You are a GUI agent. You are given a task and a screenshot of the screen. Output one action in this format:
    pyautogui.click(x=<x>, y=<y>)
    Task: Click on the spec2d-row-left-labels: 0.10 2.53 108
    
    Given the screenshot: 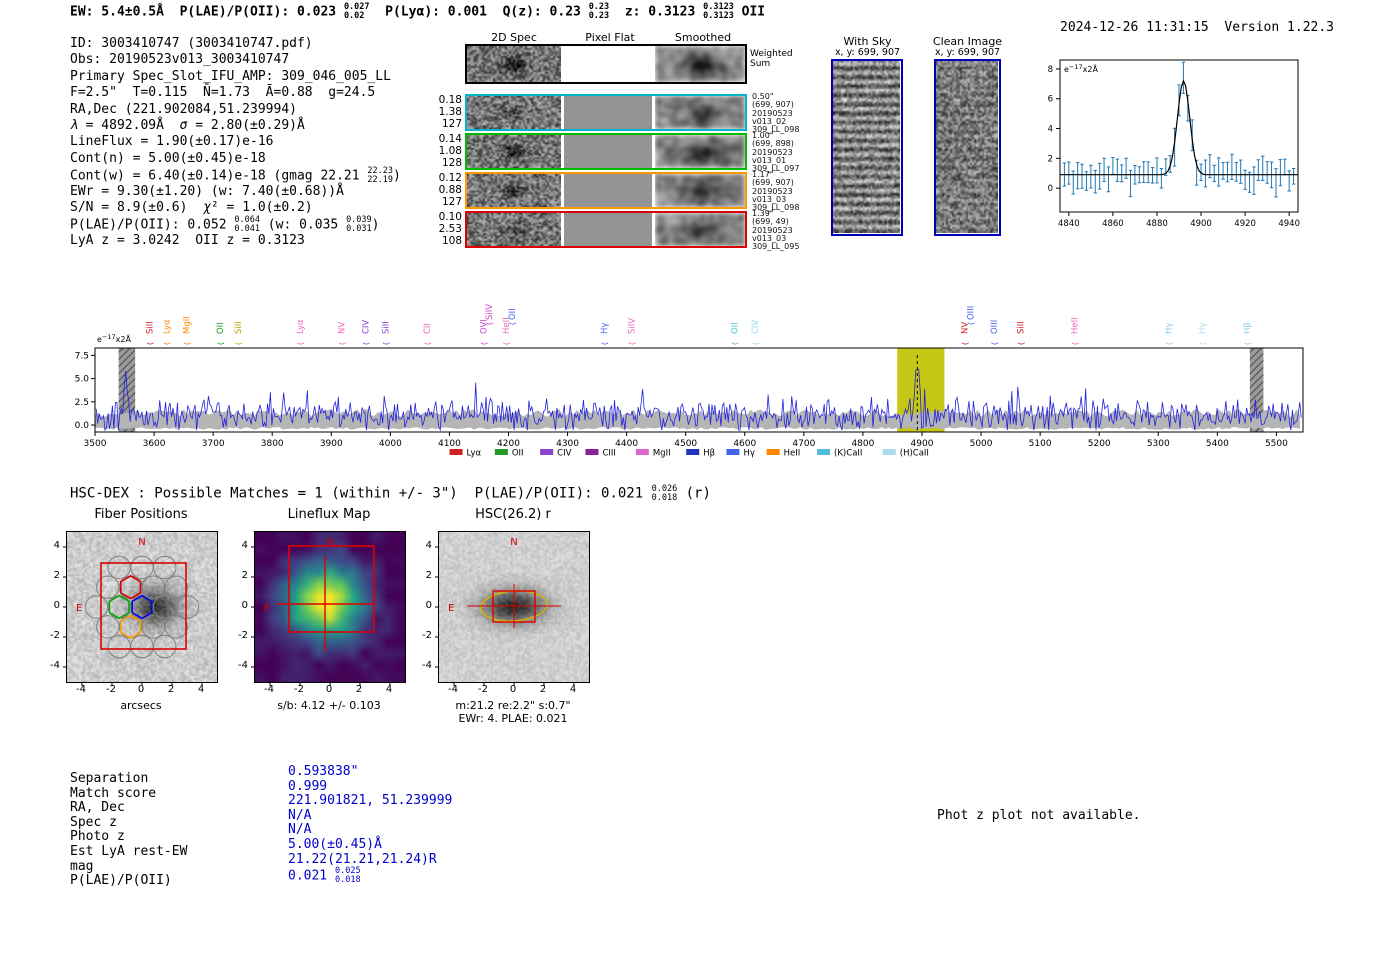 What is the action you would take?
    pyautogui.click(x=450, y=229)
    